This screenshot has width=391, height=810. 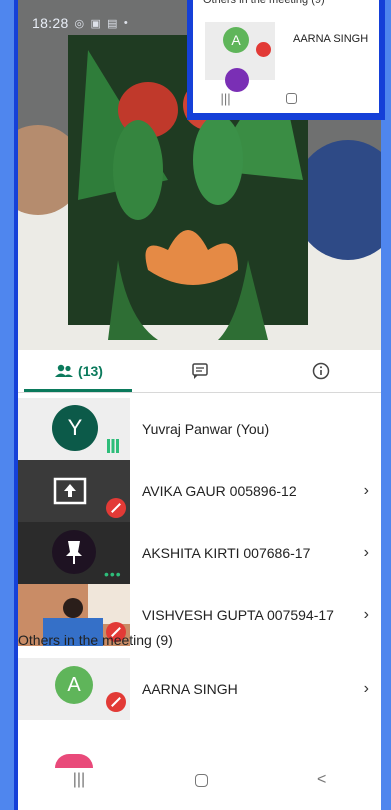 I want to click on tab-people: (13), so click(x=78, y=371).